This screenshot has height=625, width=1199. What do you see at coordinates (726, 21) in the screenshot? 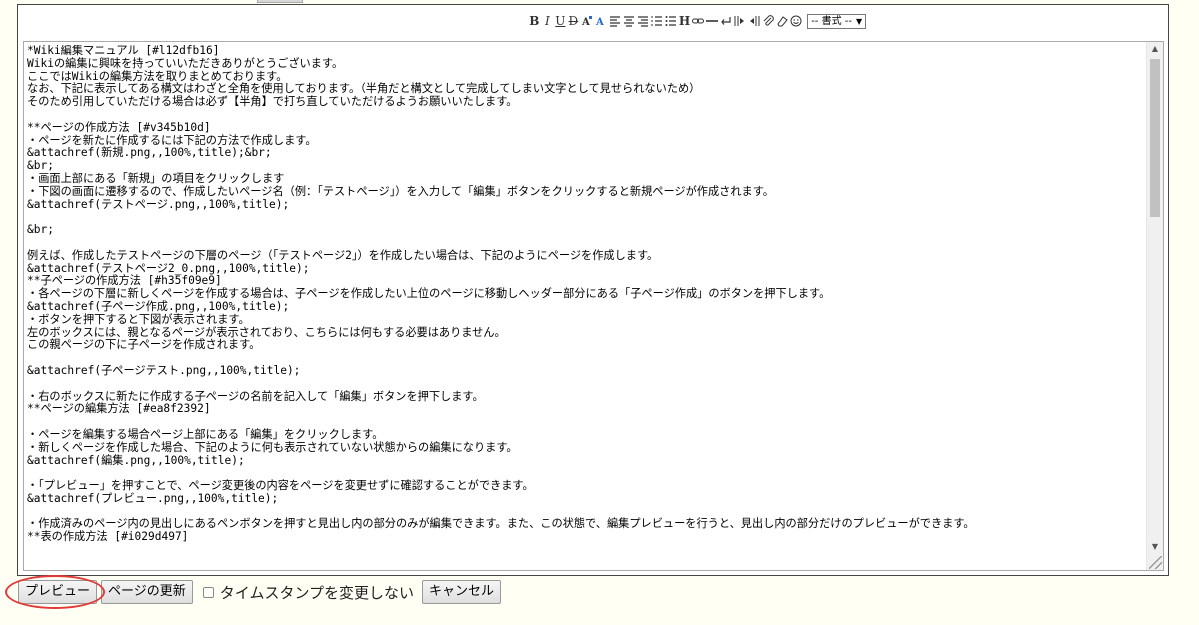
I see `line-break-icon` at bounding box center [726, 21].